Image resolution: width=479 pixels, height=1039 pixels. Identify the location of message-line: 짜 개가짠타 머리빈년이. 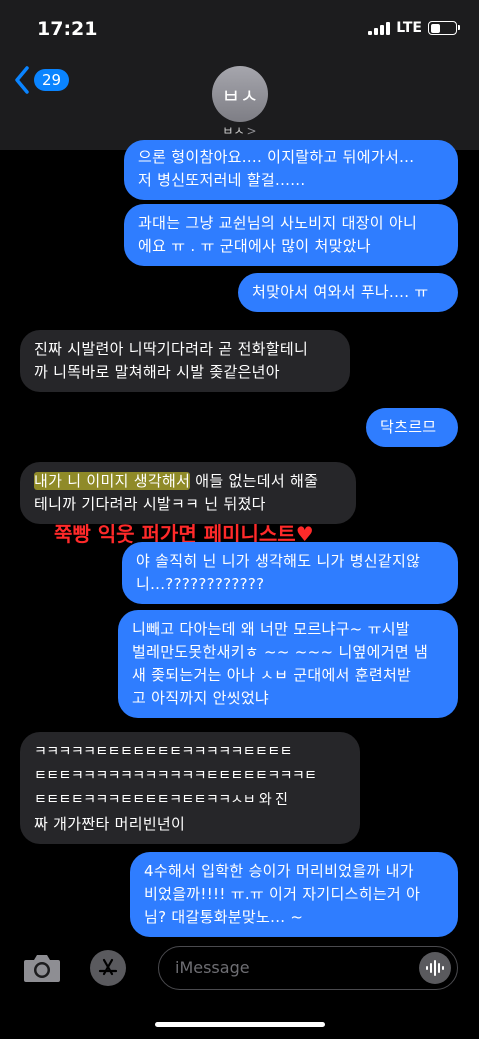
(110, 824).